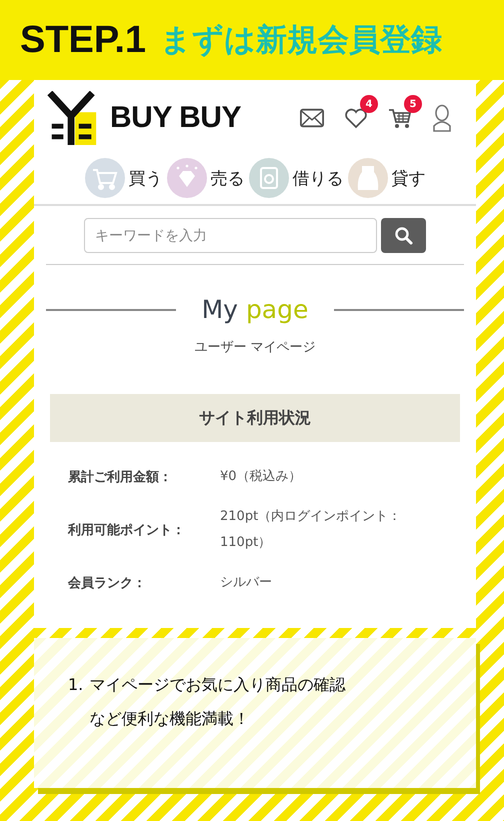 Image resolution: width=504 pixels, height=821 pixels. What do you see at coordinates (413, 104) in the screenshot?
I see `count-badge: 5` at bounding box center [413, 104].